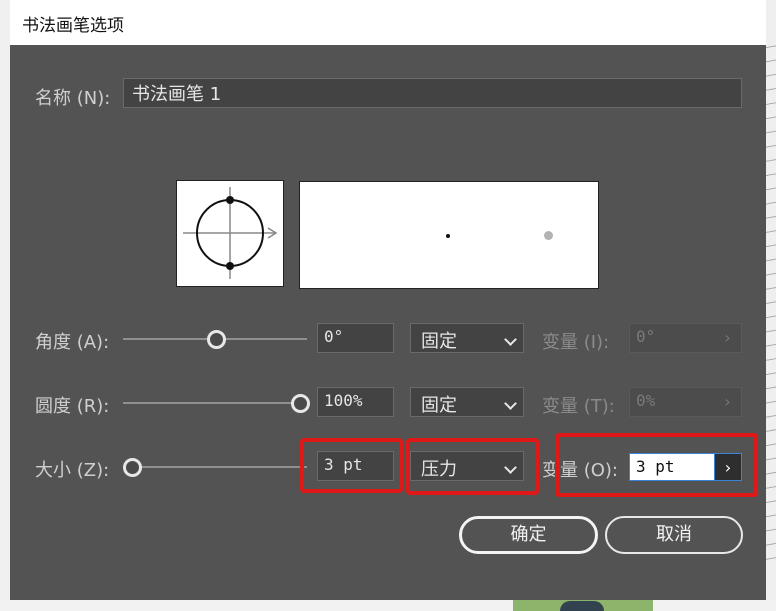  What do you see at coordinates (467, 338) in the screenshot?
I see `angle-mode-select: 固定` at bounding box center [467, 338].